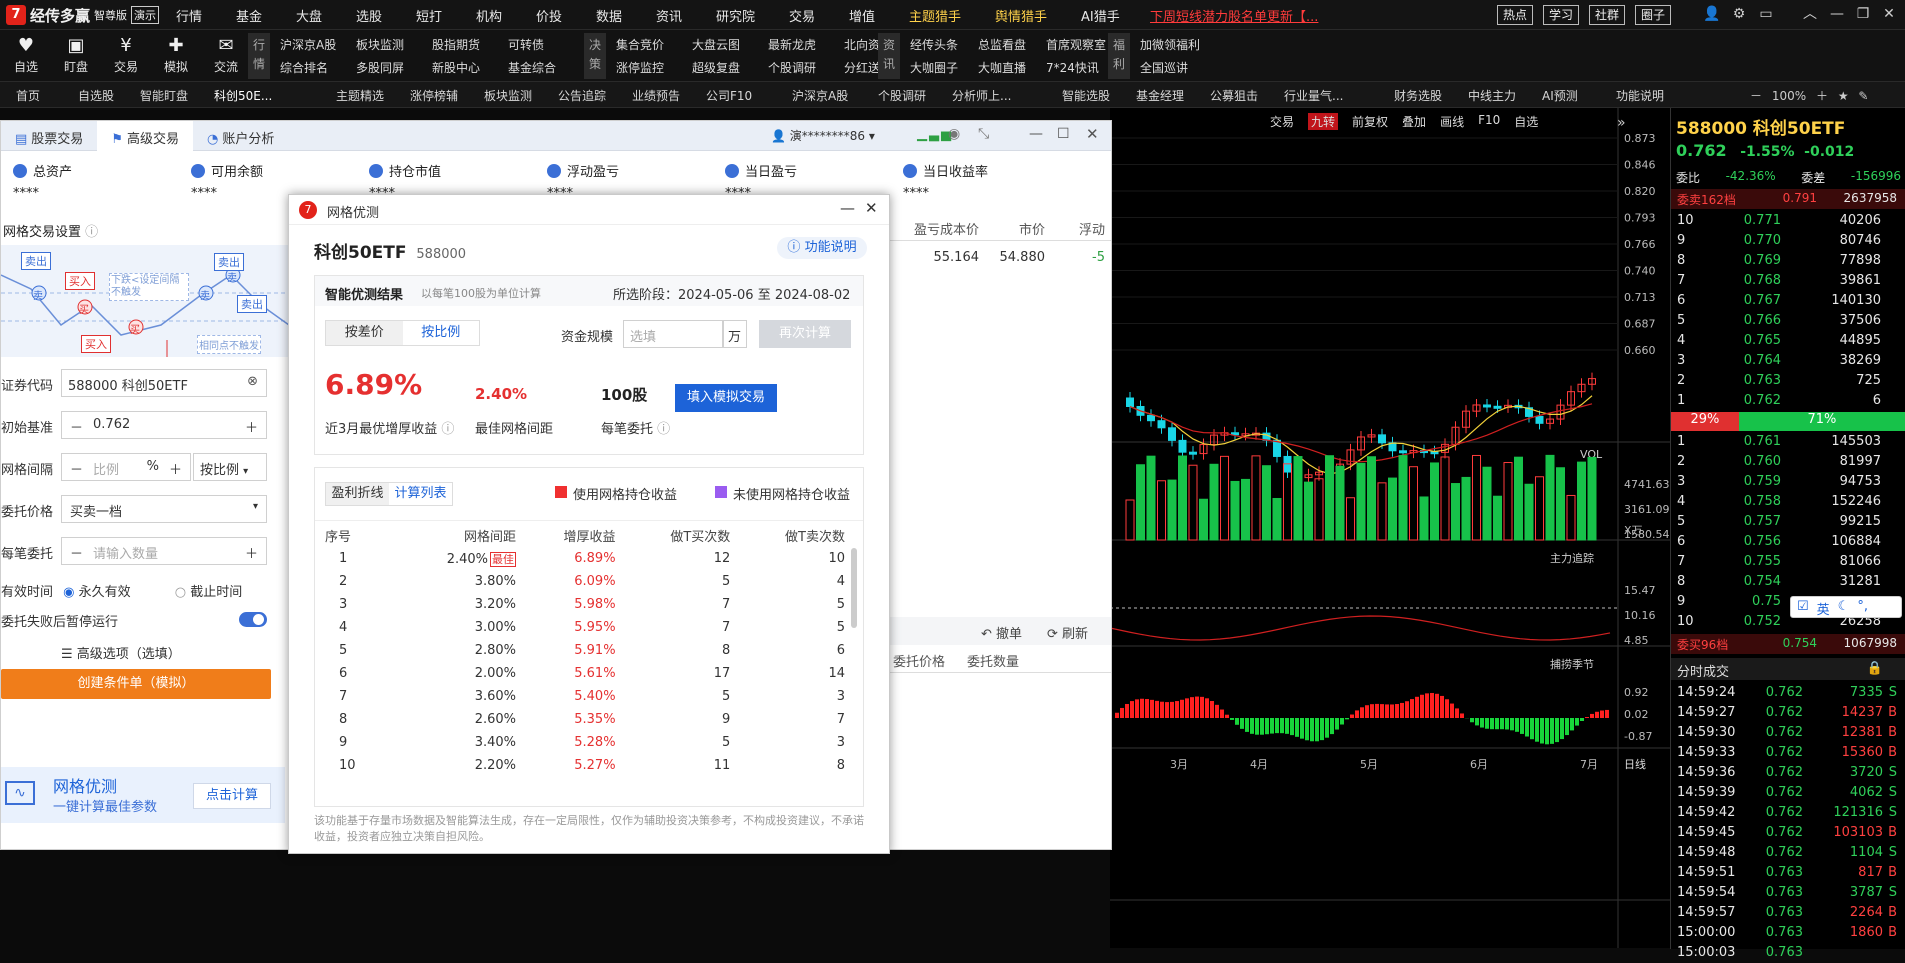 This screenshot has width=1905, height=963. Describe the element at coordinates (76, 425) in the screenshot. I see `base-minus-icon: －` at that location.